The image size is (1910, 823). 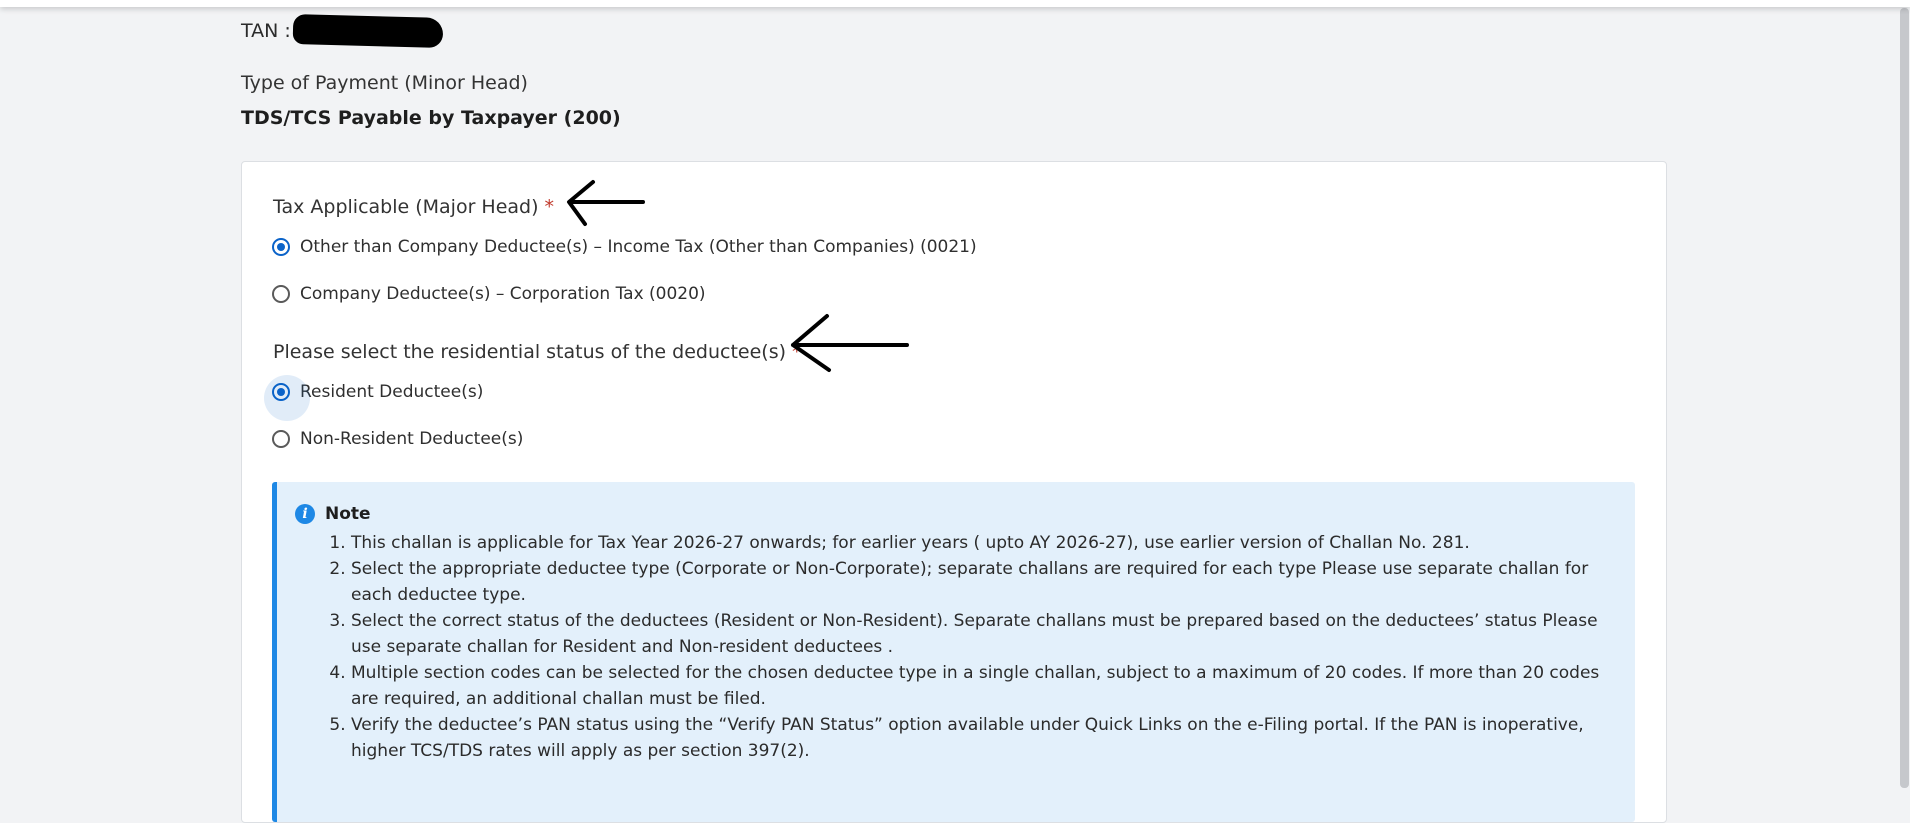 What do you see at coordinates (549, 207) in the screenshot?
I see `required-asterisk: *` at bounding box center [549, 207].